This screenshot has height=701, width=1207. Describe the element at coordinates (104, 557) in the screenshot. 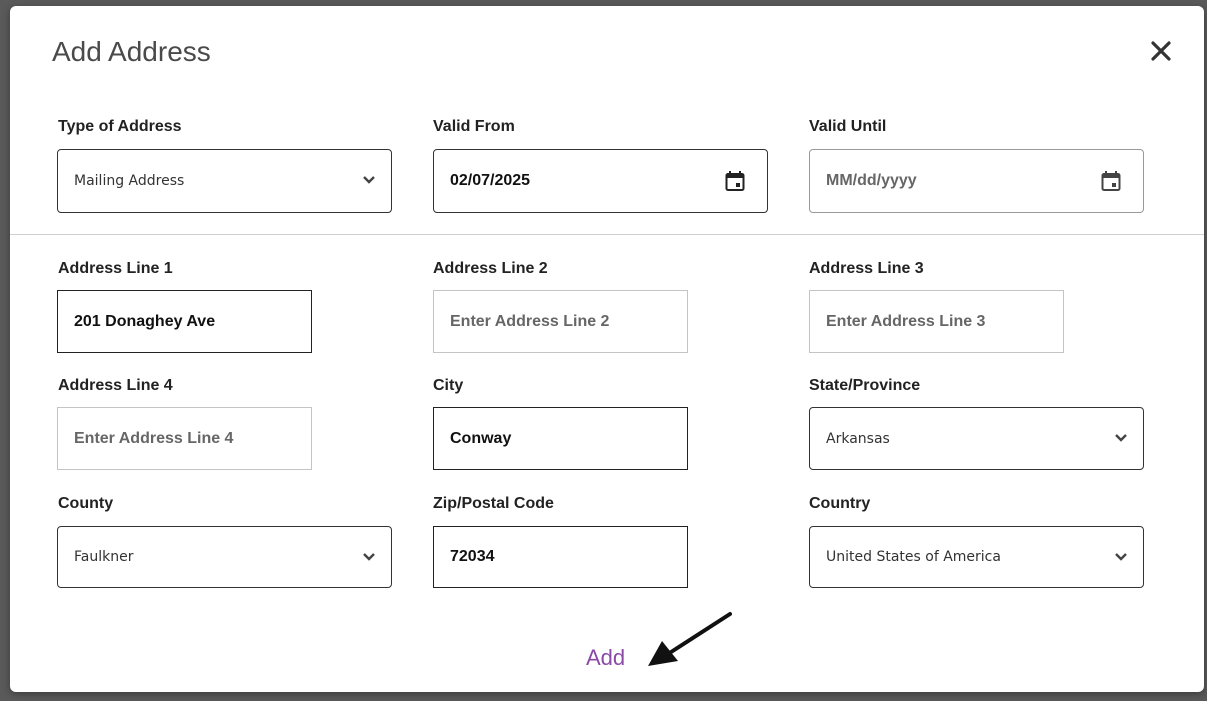

I see `county-value: Faulkner` at that location.